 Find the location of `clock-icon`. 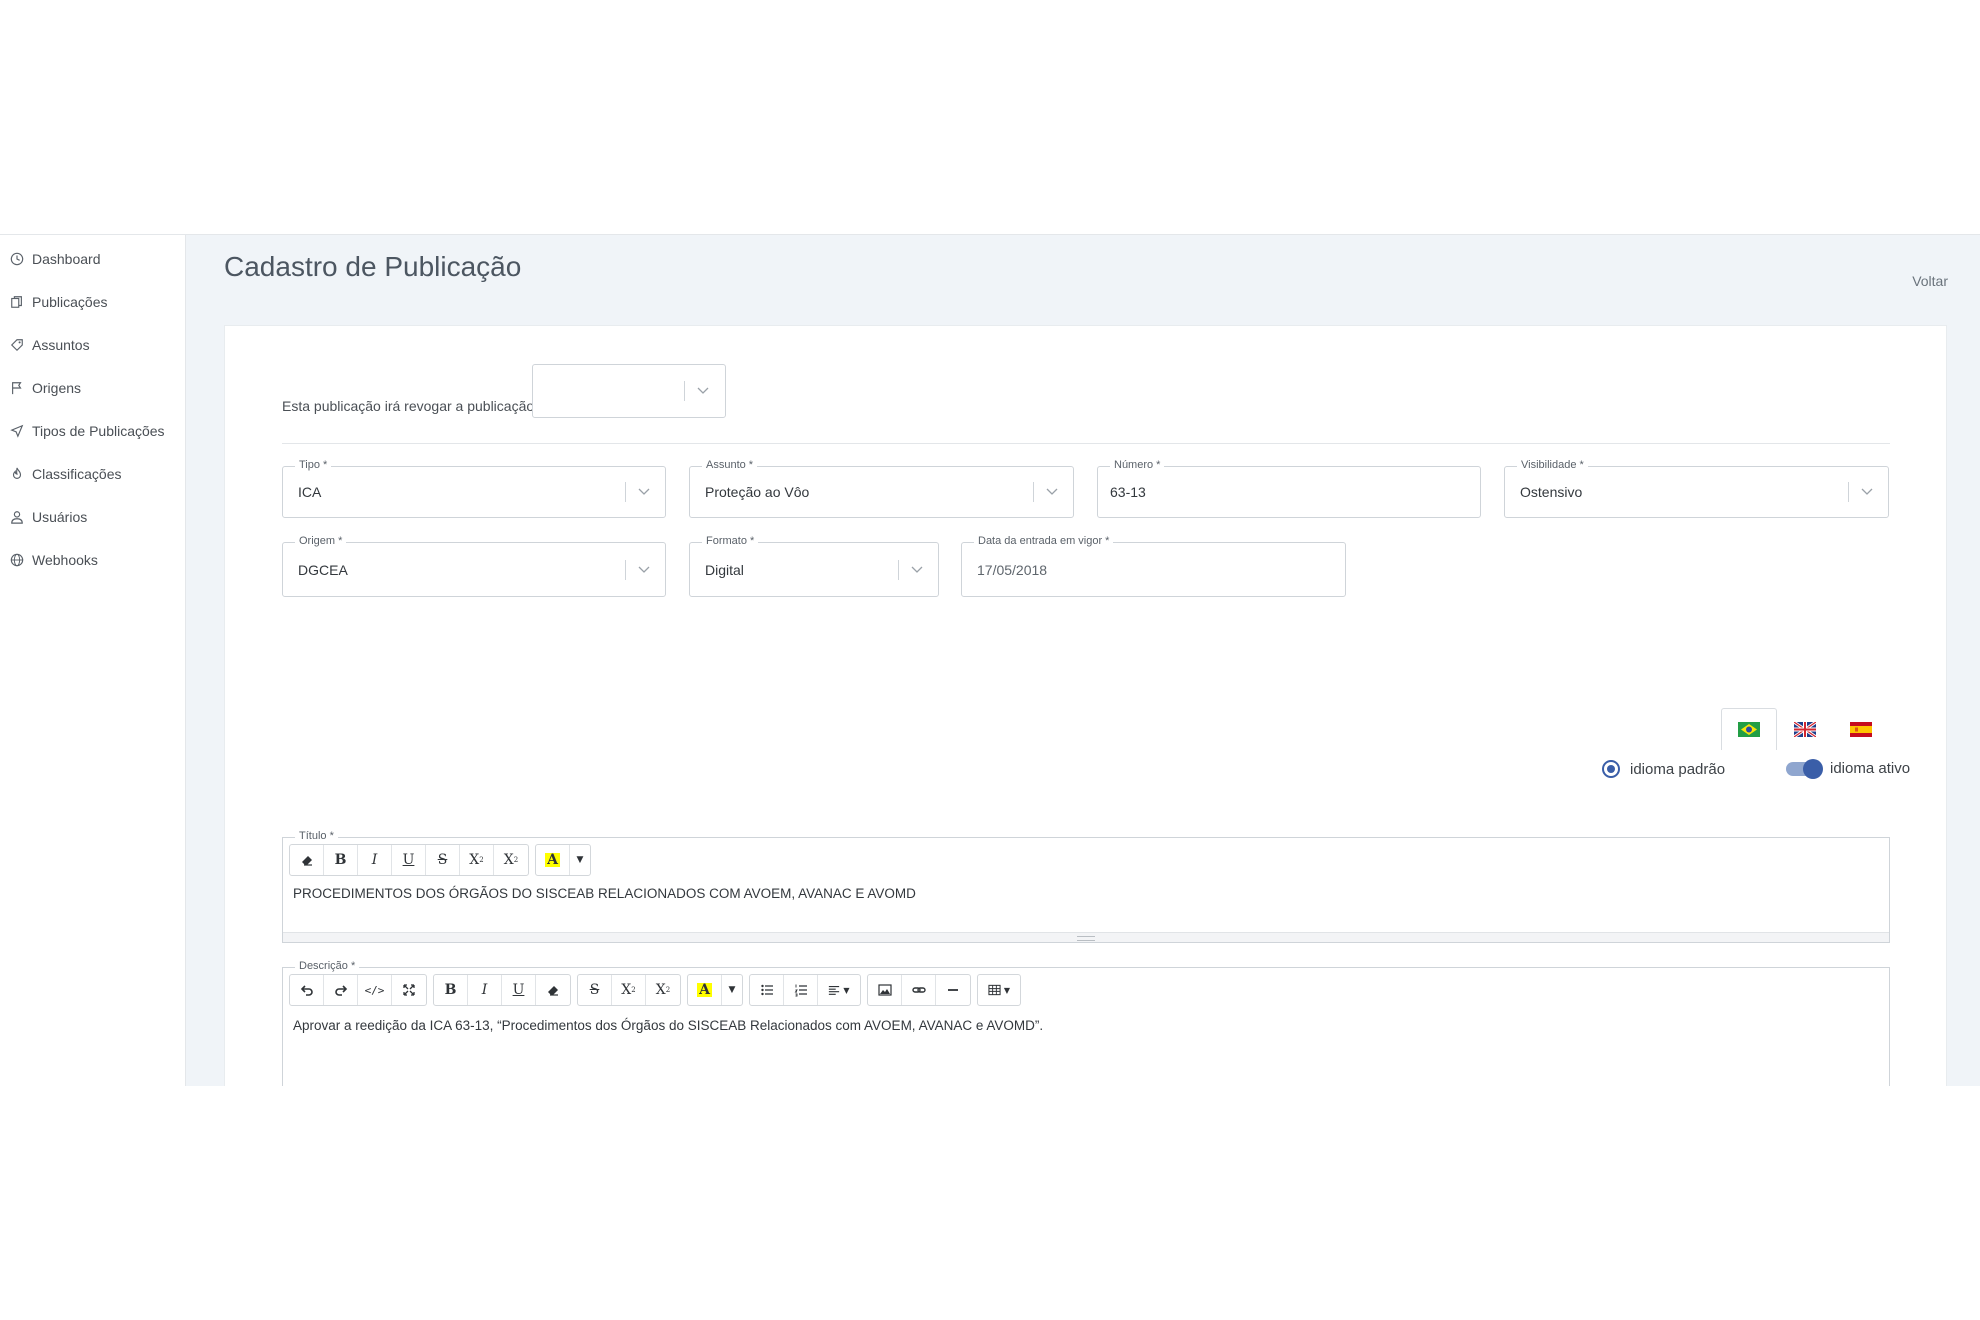

clock-icon is located at coordinates (17, 259).